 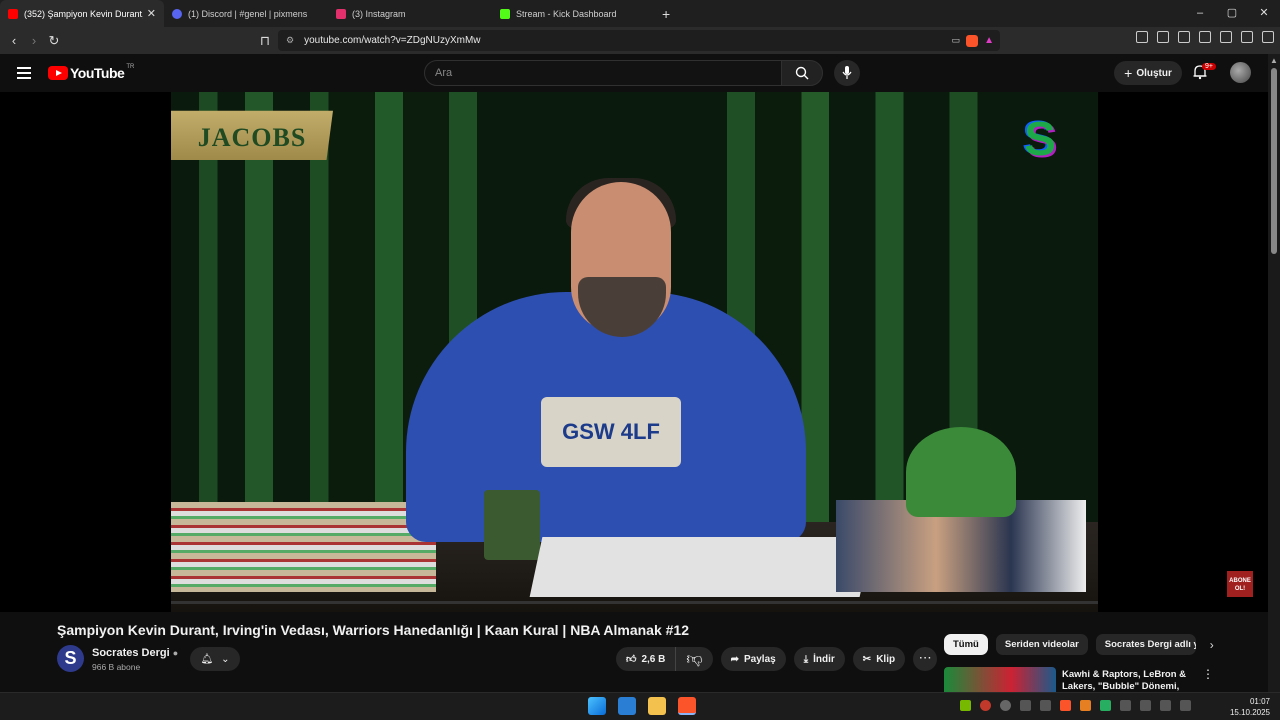 What do you see at coordinates (58, 73) in the screenshot?
I see `youtube-play-icon` at bounding box center [58, 73].